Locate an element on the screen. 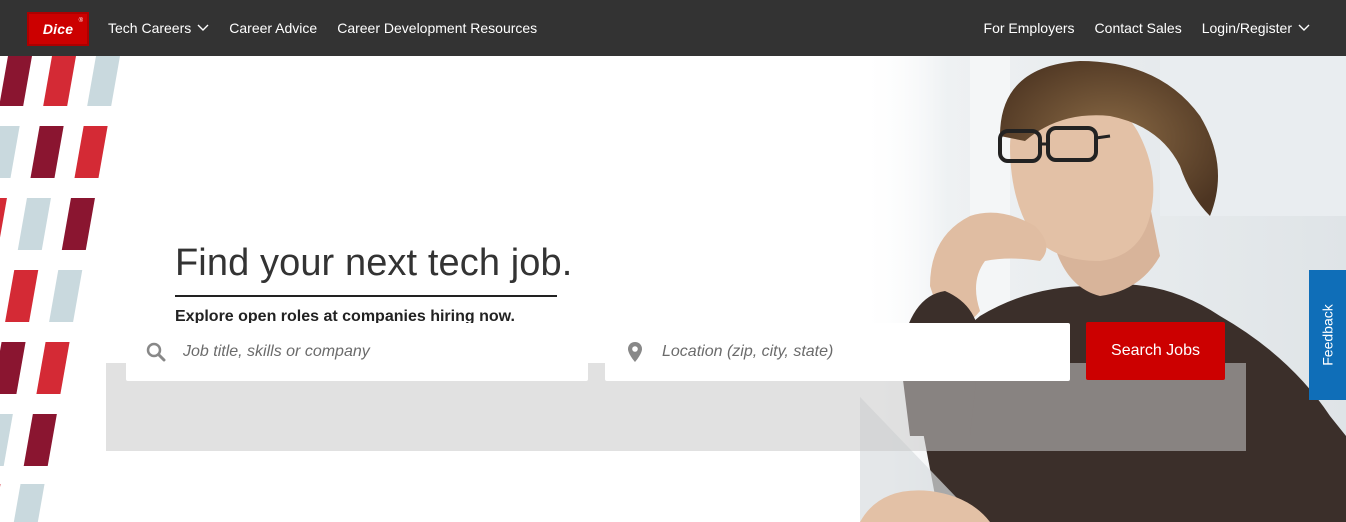  job-title-input is located at coordinates (373, 352).